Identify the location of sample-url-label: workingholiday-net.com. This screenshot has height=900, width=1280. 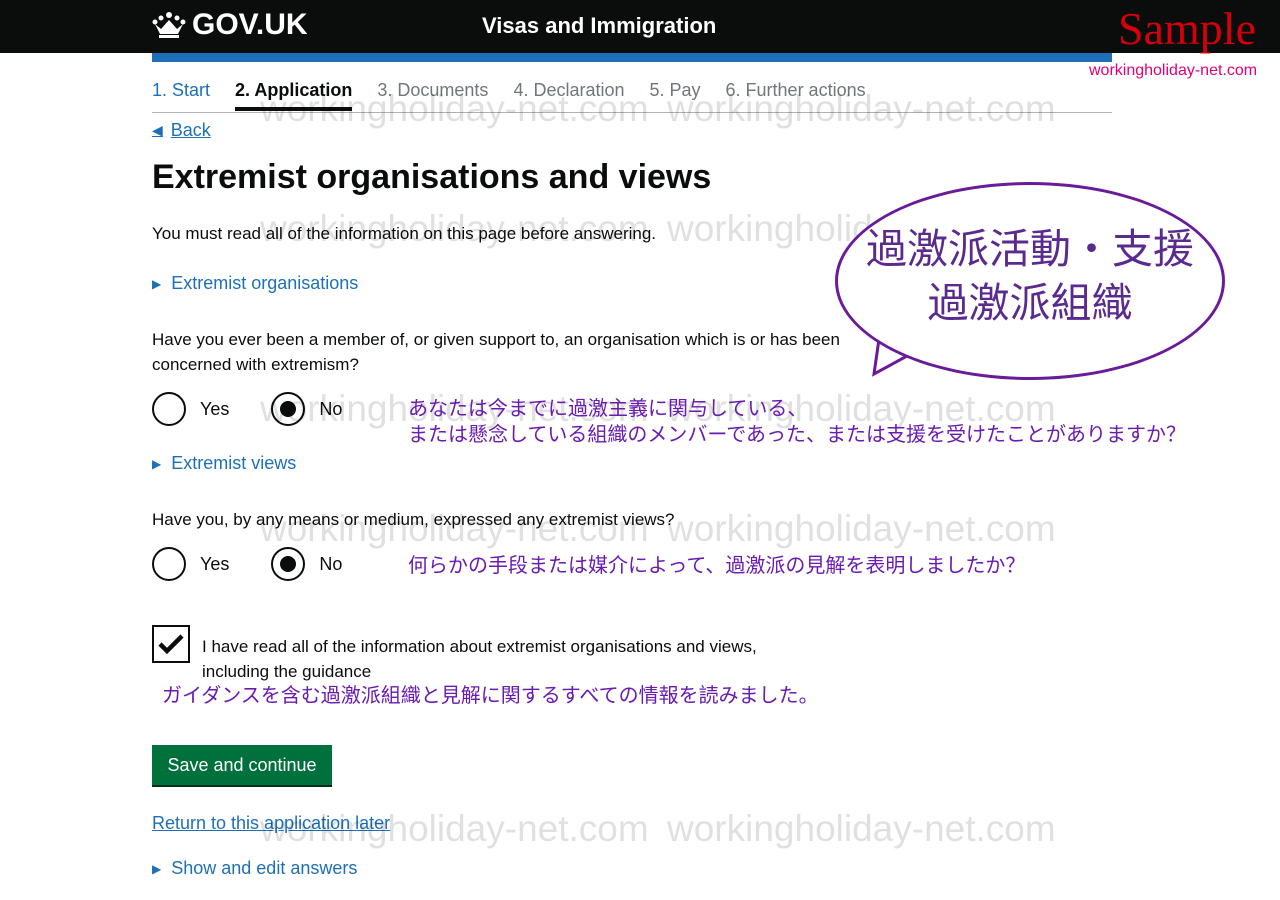
(1173, 70).